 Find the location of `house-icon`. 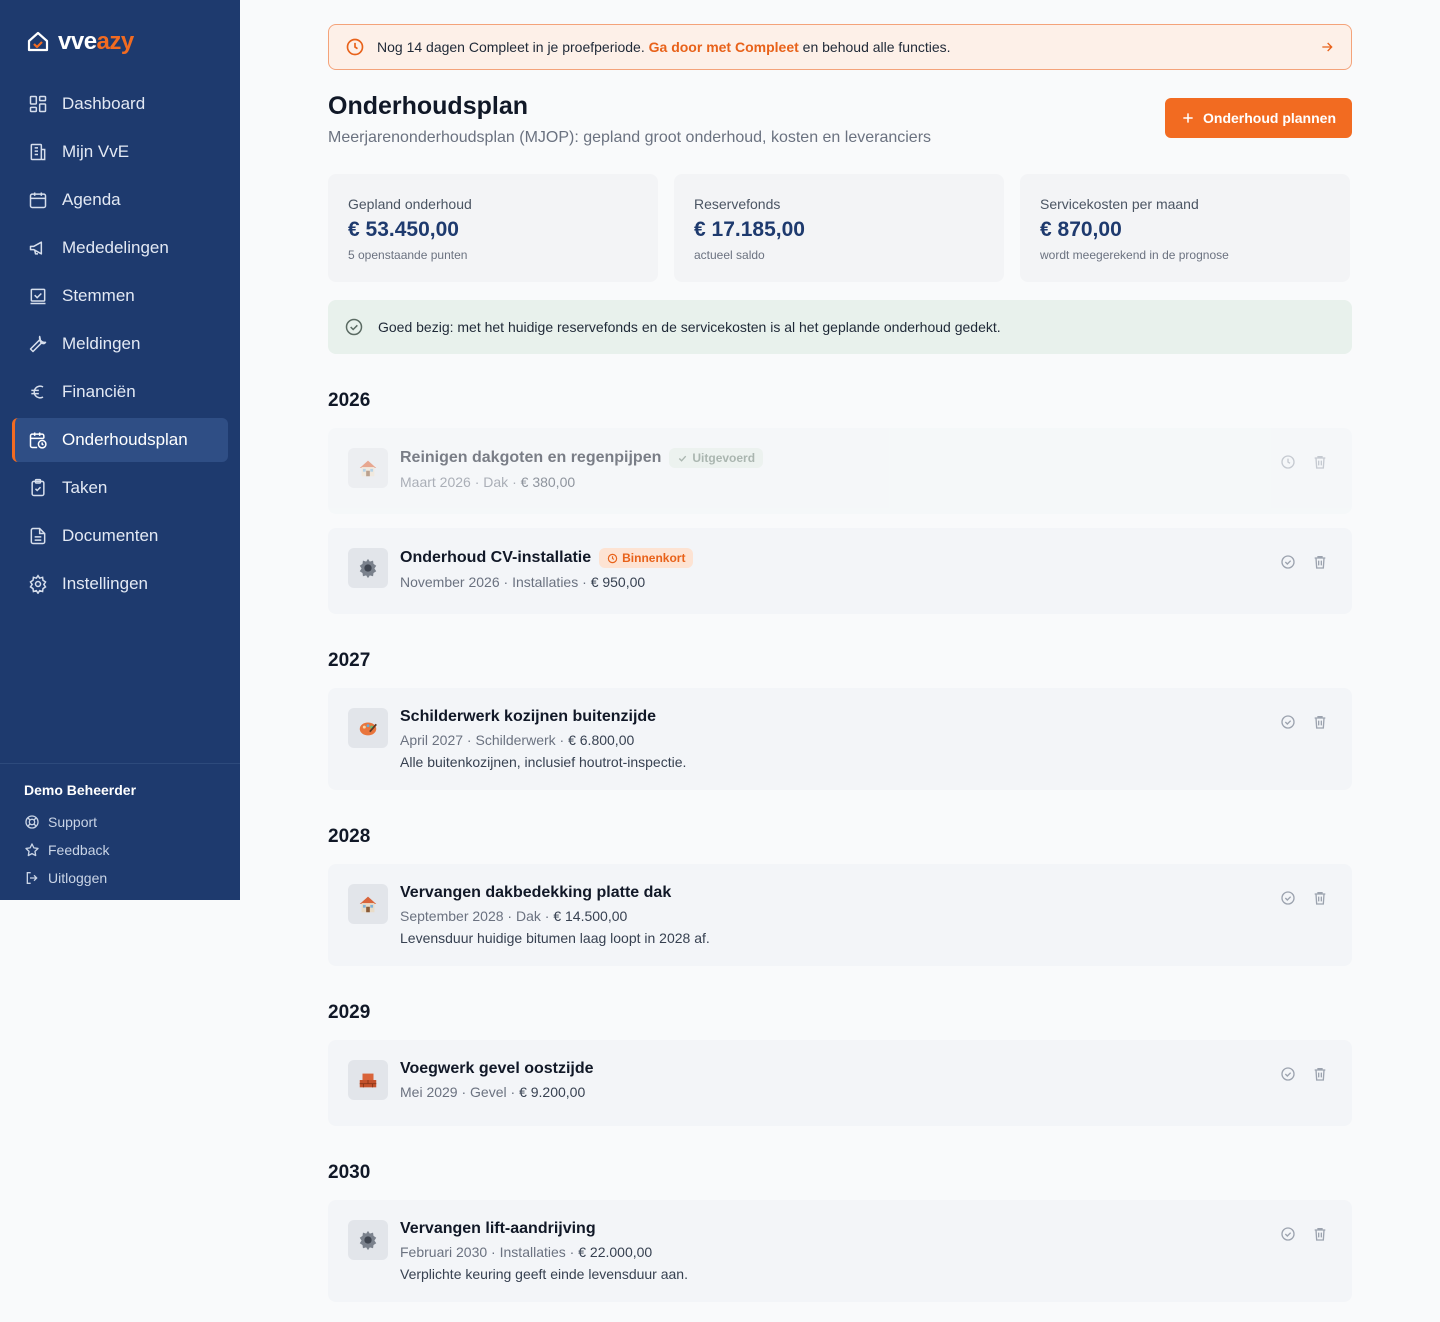

house-icon is located at coordinates (368, 468).